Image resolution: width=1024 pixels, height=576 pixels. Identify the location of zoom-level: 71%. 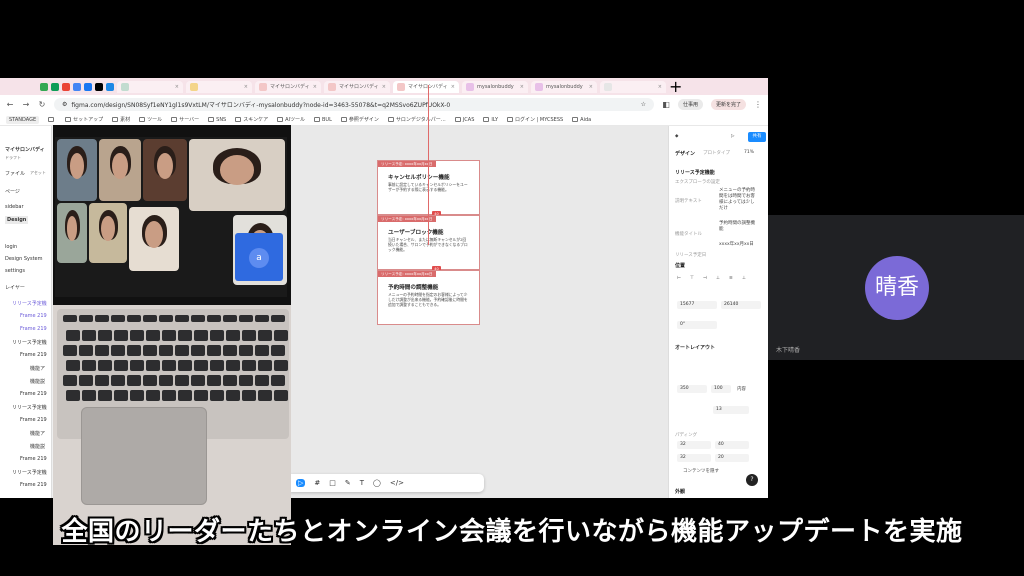
(749, 152).